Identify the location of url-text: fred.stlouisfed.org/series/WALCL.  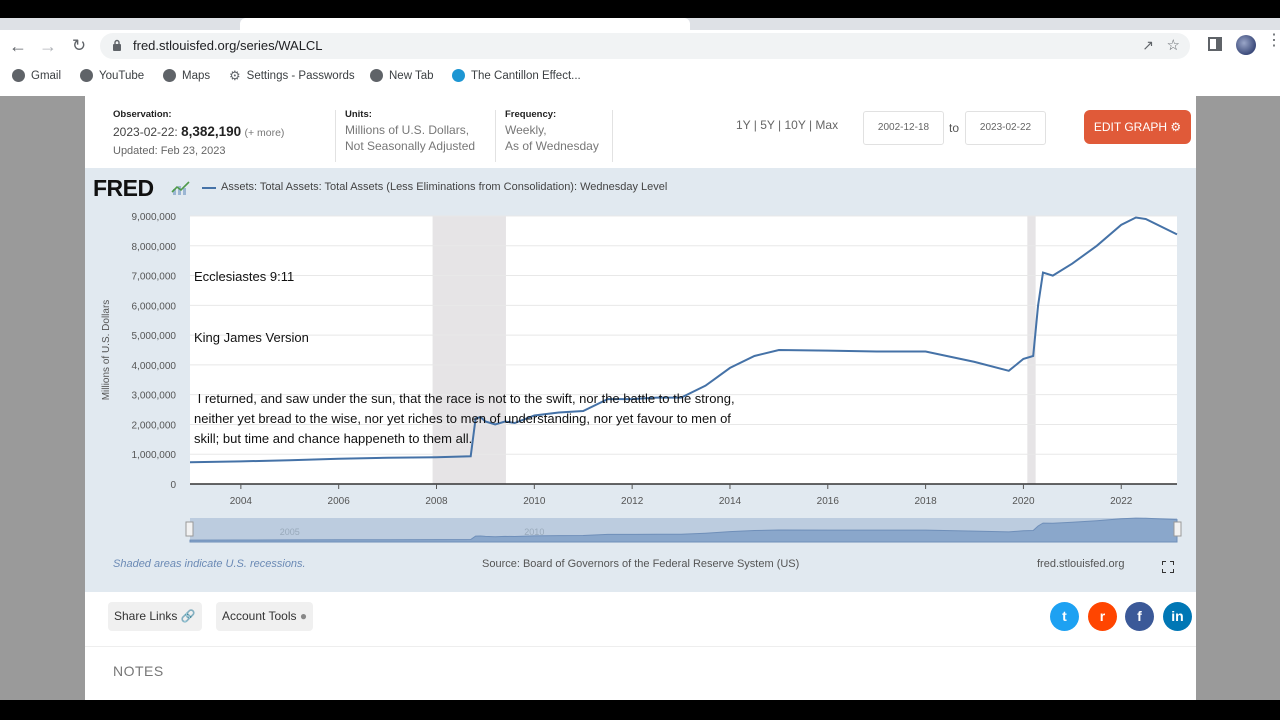
(228, 45).